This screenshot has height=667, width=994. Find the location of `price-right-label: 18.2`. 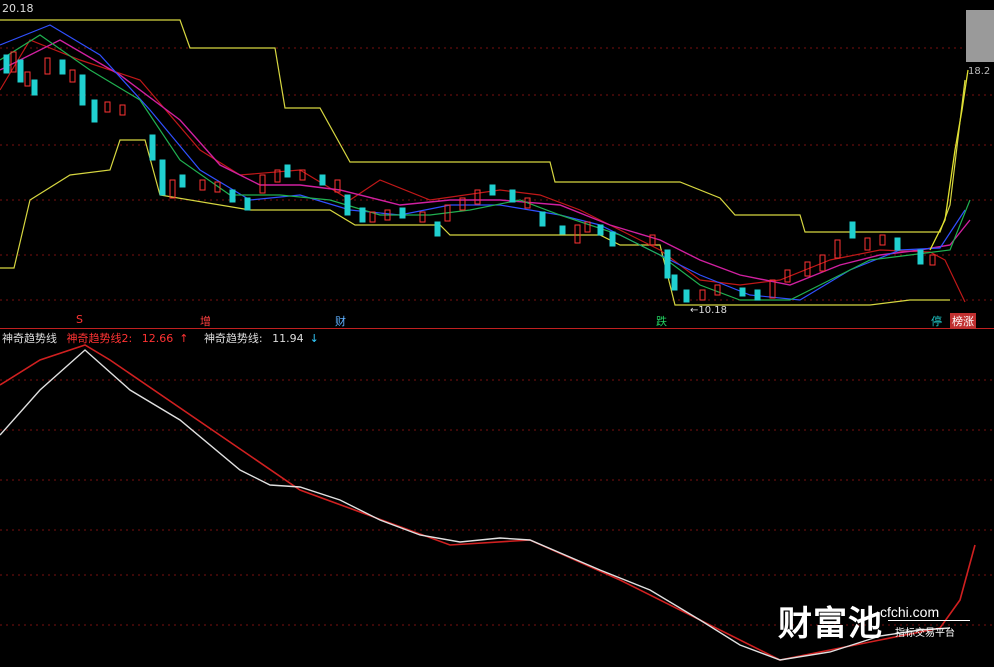

price-right-label: 18.2 is located at coordinates (979, 71).